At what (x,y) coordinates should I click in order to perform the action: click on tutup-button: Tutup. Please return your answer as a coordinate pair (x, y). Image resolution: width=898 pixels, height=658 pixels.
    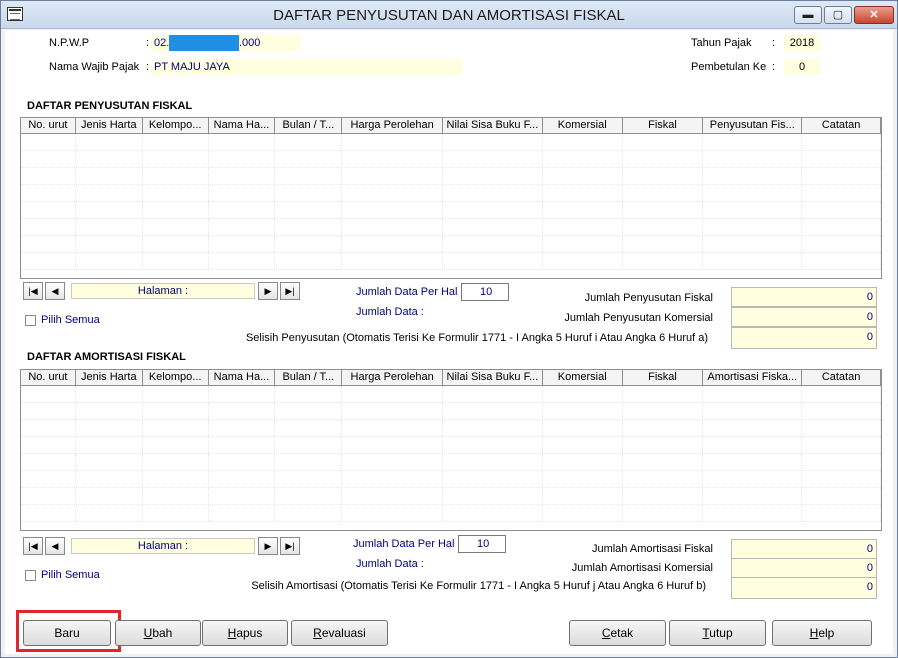
    Looking at the image, I should click on (717, 633).